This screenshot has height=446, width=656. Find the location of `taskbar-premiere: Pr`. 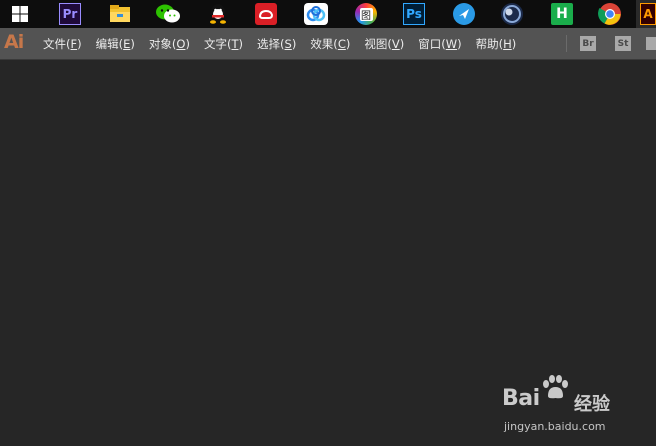

taskbar-premiere: Pr is located at coordinates (70, 14).